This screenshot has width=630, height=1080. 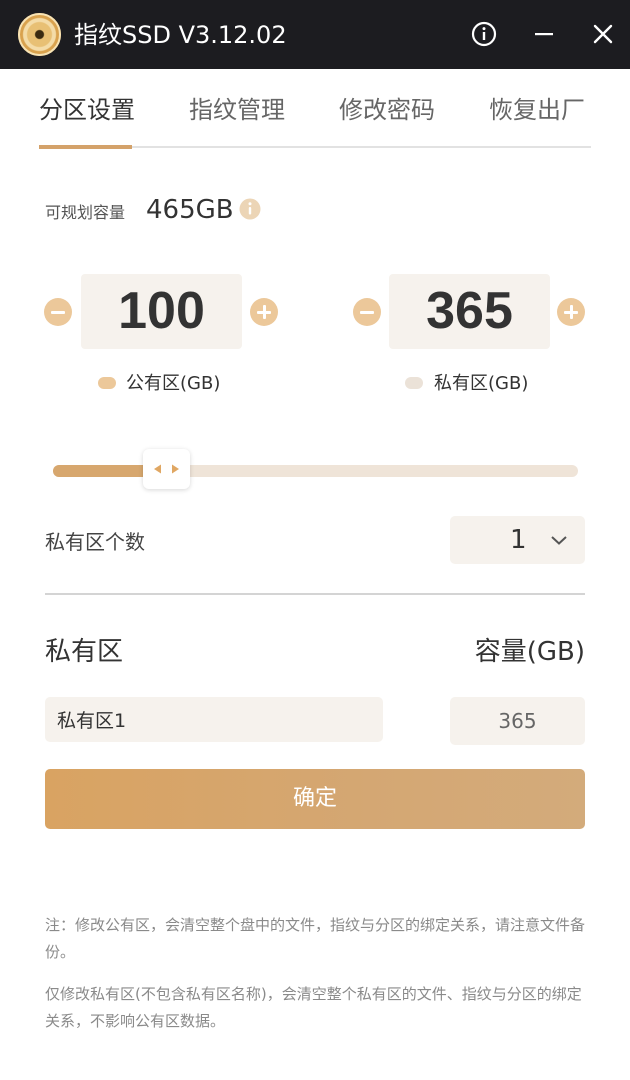 What do you see at coordinates (95, 542) in the screenshot?
I see `private-count-label: 私有区个数` at bounding box center [95, 542].